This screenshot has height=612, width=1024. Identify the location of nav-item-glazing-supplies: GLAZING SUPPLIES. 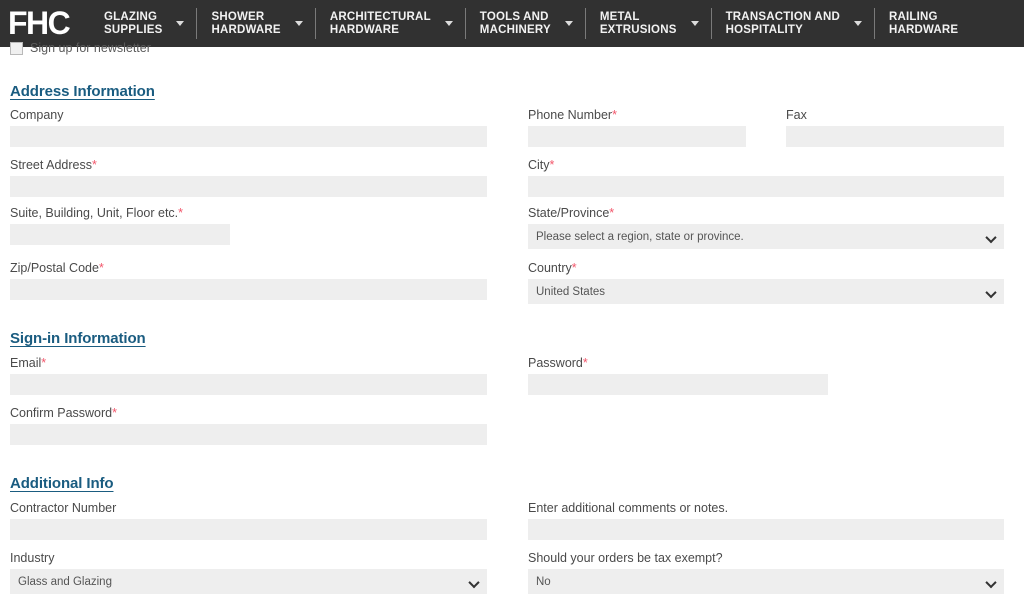
(143, 23).